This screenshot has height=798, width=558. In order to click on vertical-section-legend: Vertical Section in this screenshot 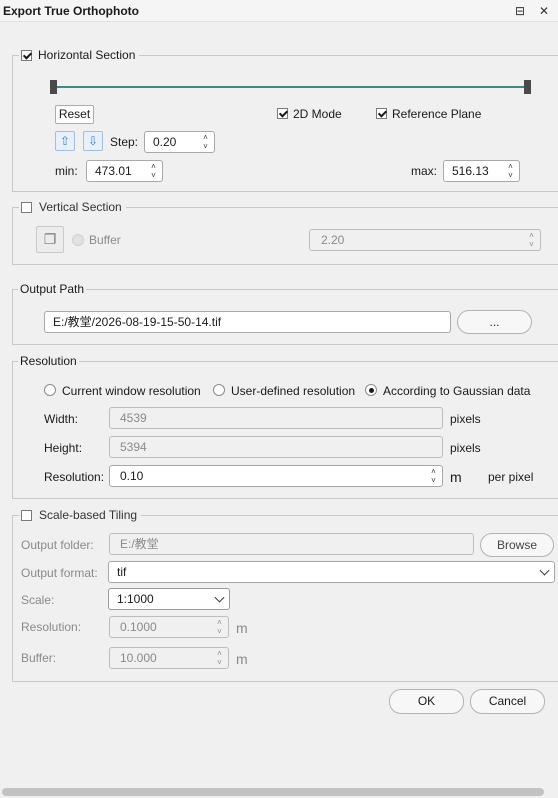, I will do `click(72, 207)`.